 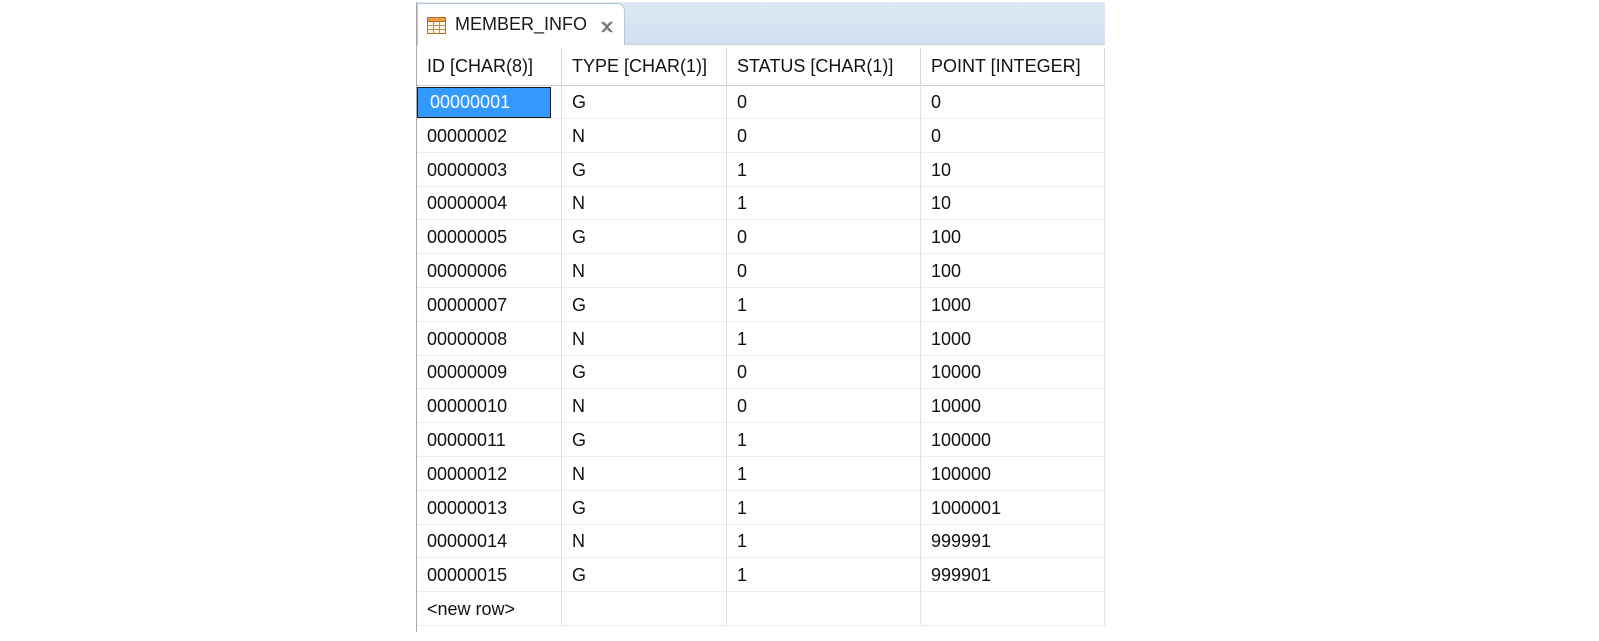 I want to click on table-row: 00000010 N 0 10000, so click(x=761, y=406).